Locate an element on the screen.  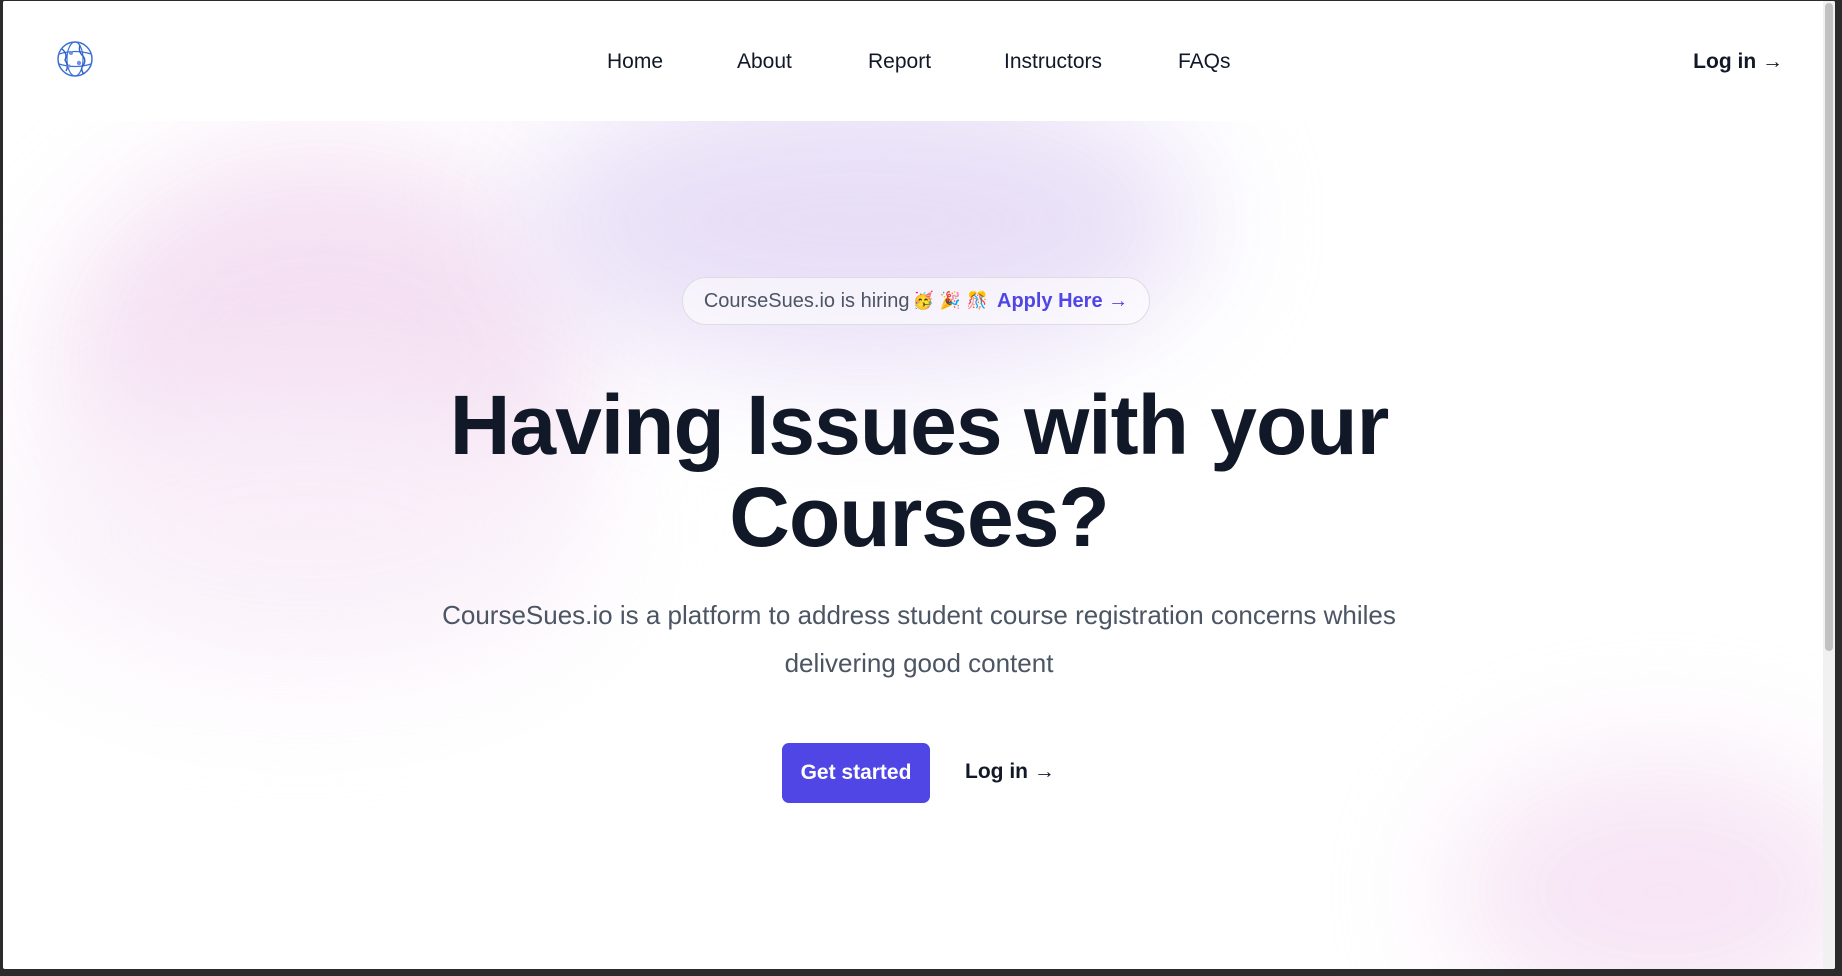
scrollbar-thumb is located at coordinates (1829, 327).